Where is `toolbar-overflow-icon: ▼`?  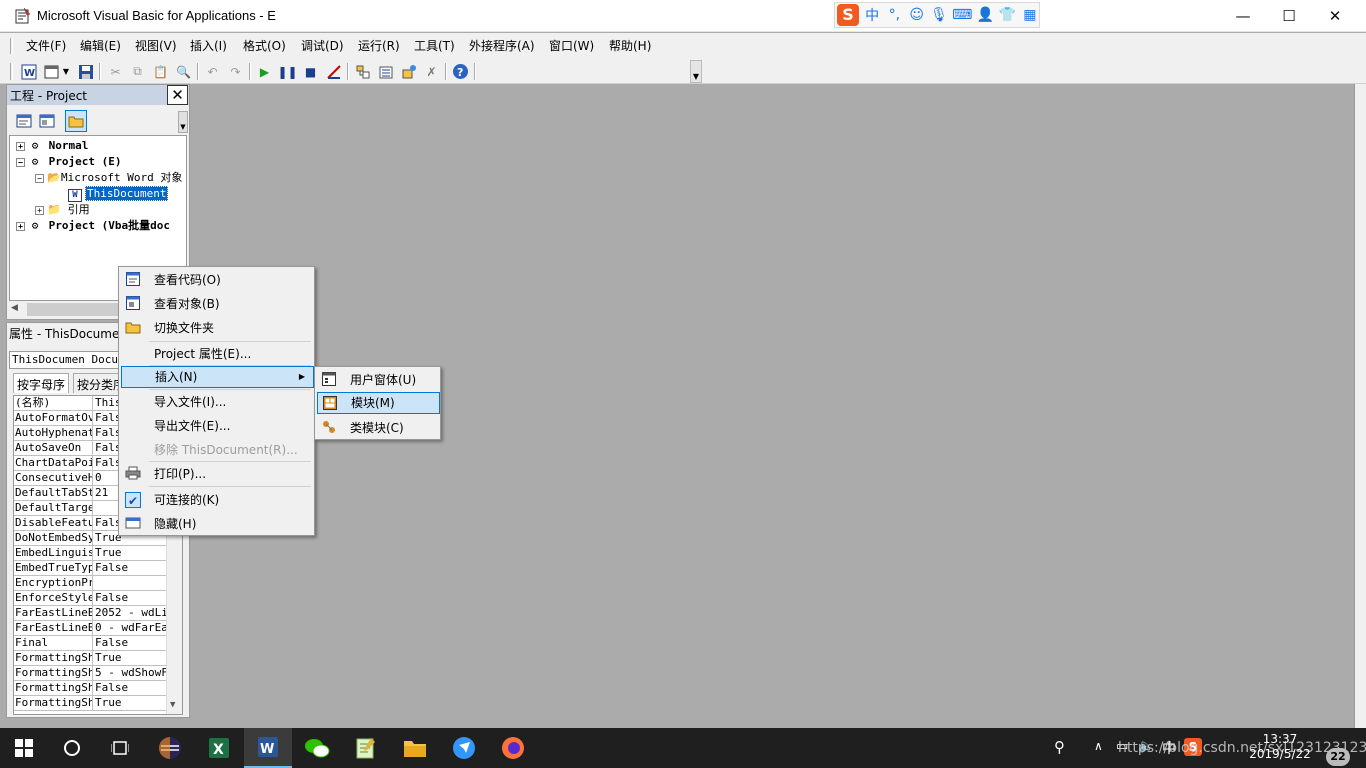 toolbar-overflow-icon: ▼ is located at coordinates (696, 71).